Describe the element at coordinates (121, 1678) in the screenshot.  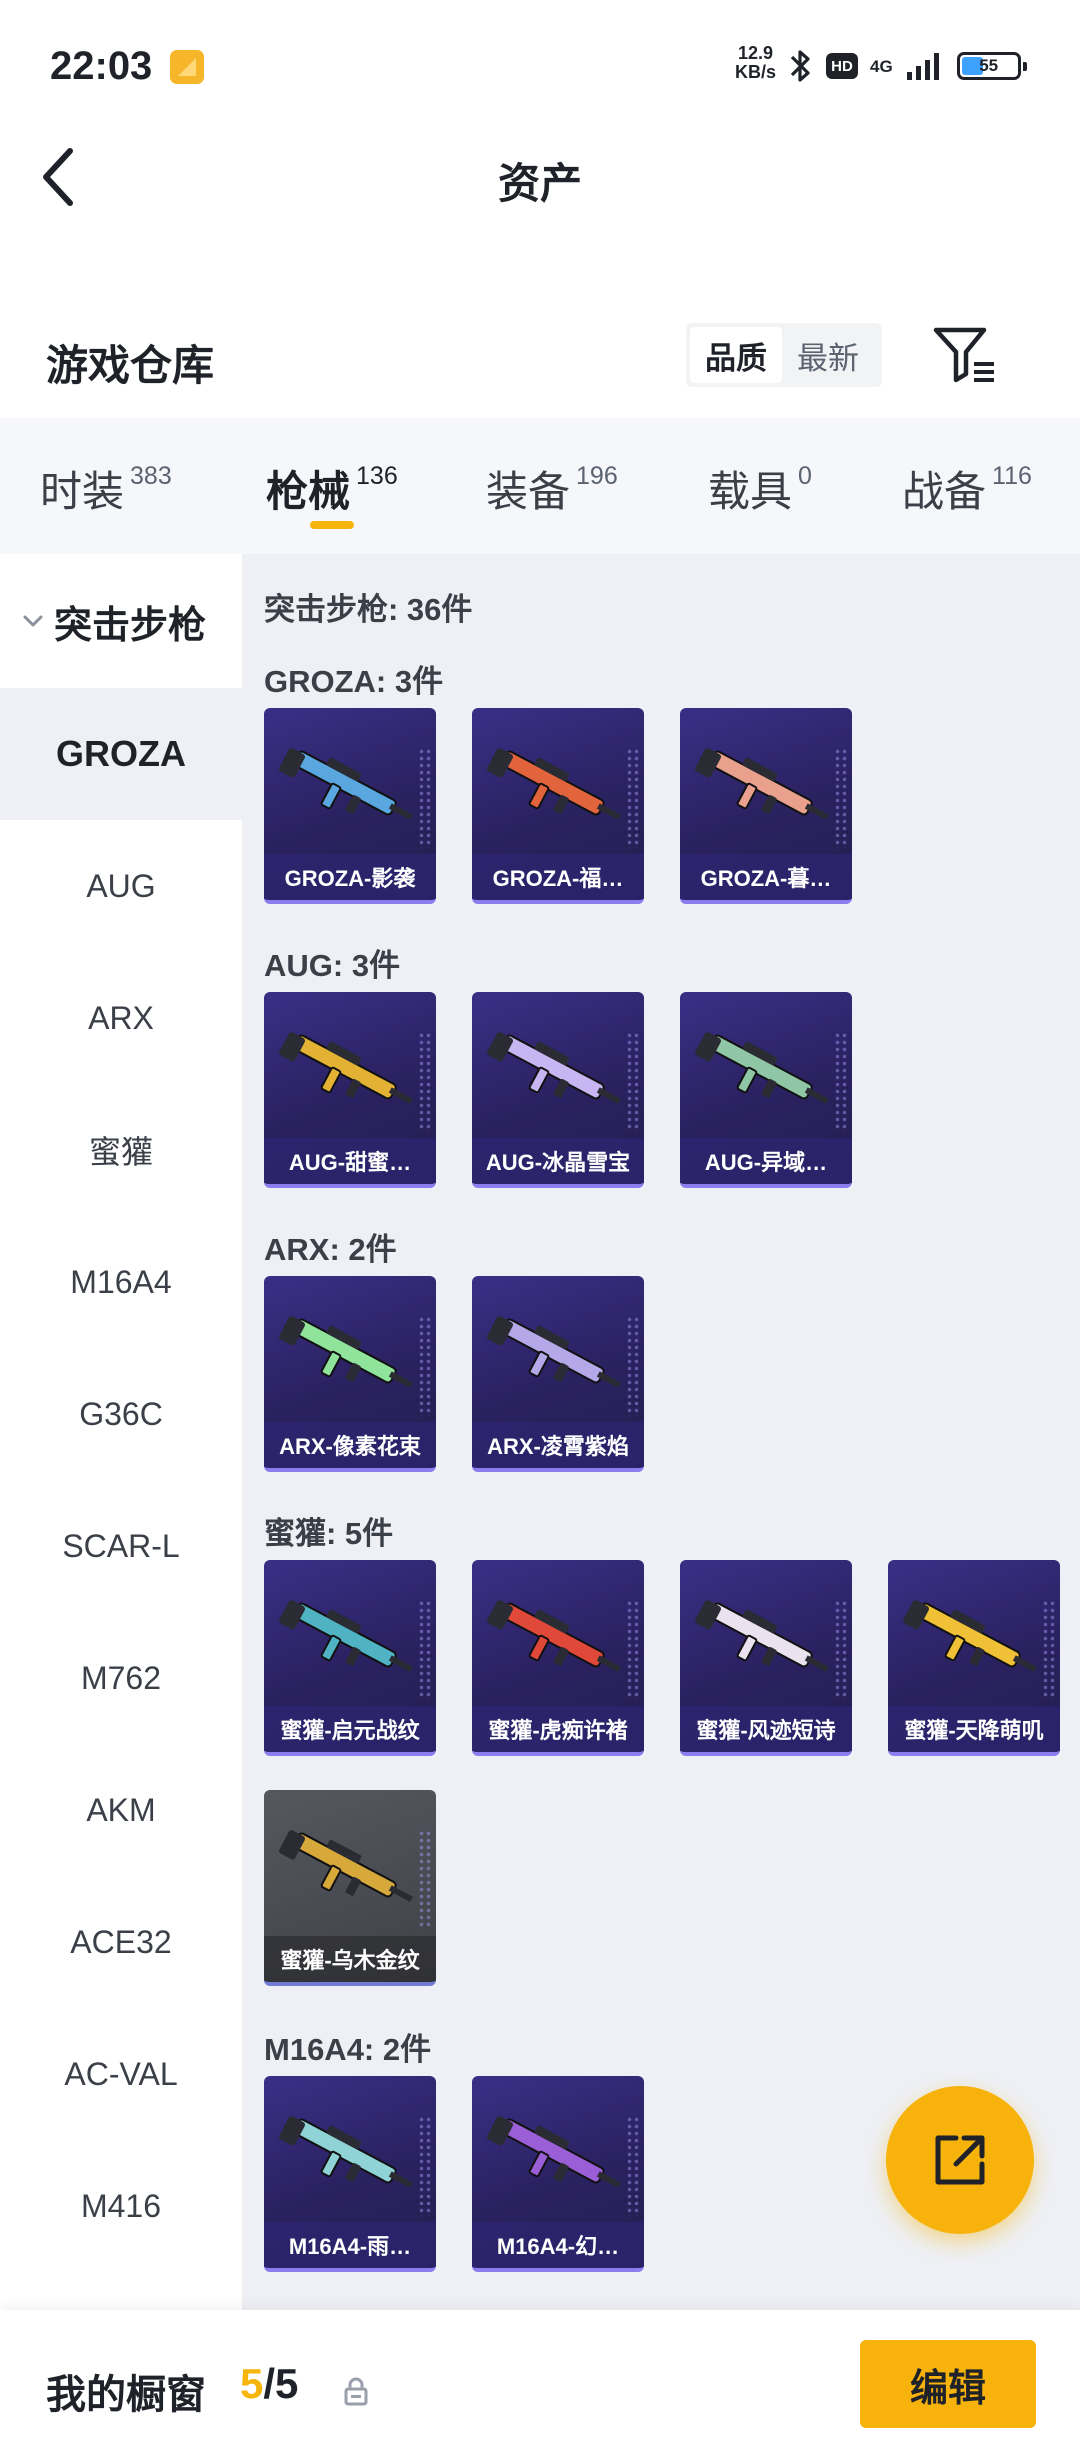
I see `sidebar-item-m762: M762` at that location.